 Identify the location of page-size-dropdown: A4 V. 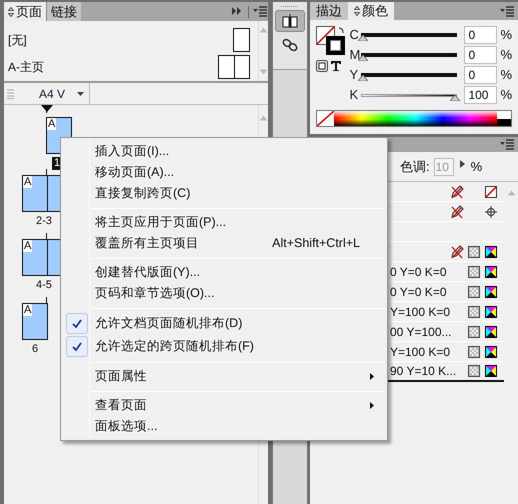
(52, 93).